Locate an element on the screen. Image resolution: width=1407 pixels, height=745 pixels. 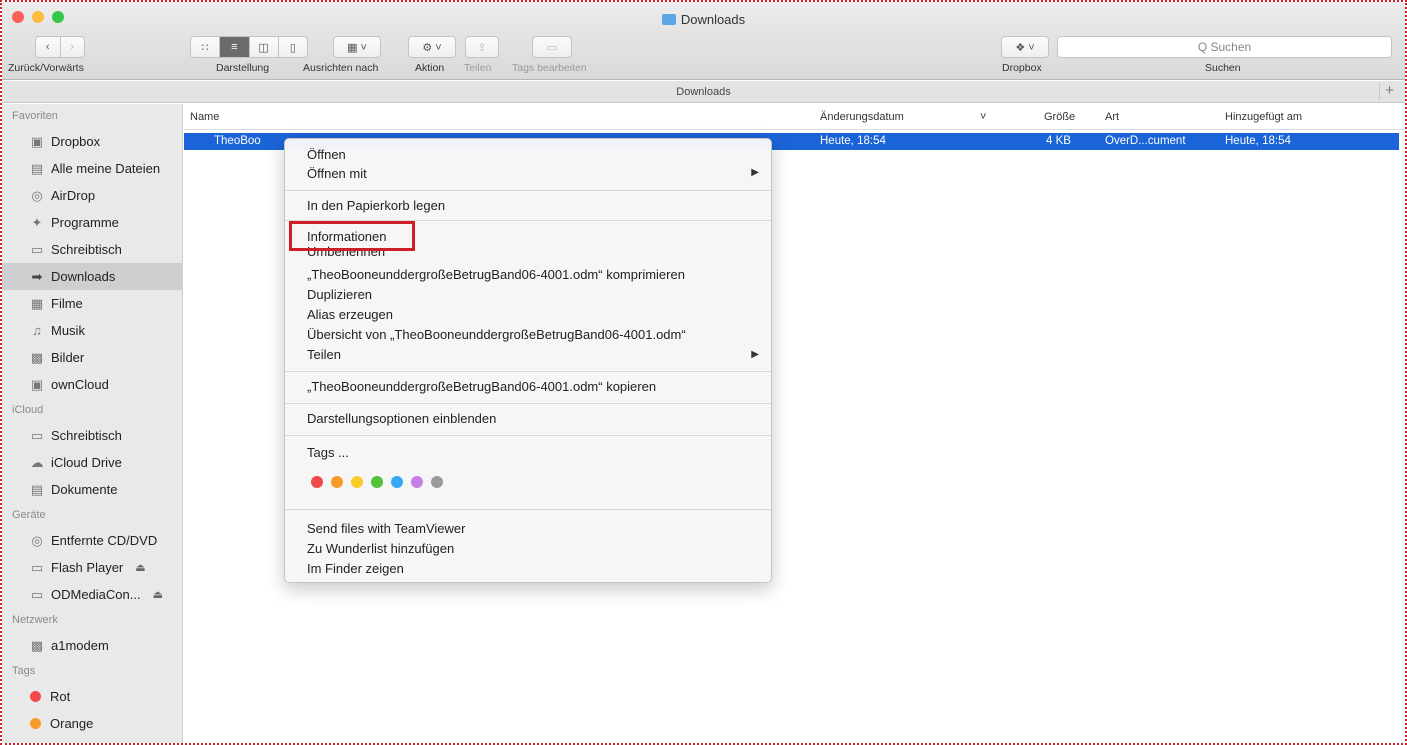
view-mode-control: ∷ ≡ ◫ ▯ is located at coordinates (249, 47).